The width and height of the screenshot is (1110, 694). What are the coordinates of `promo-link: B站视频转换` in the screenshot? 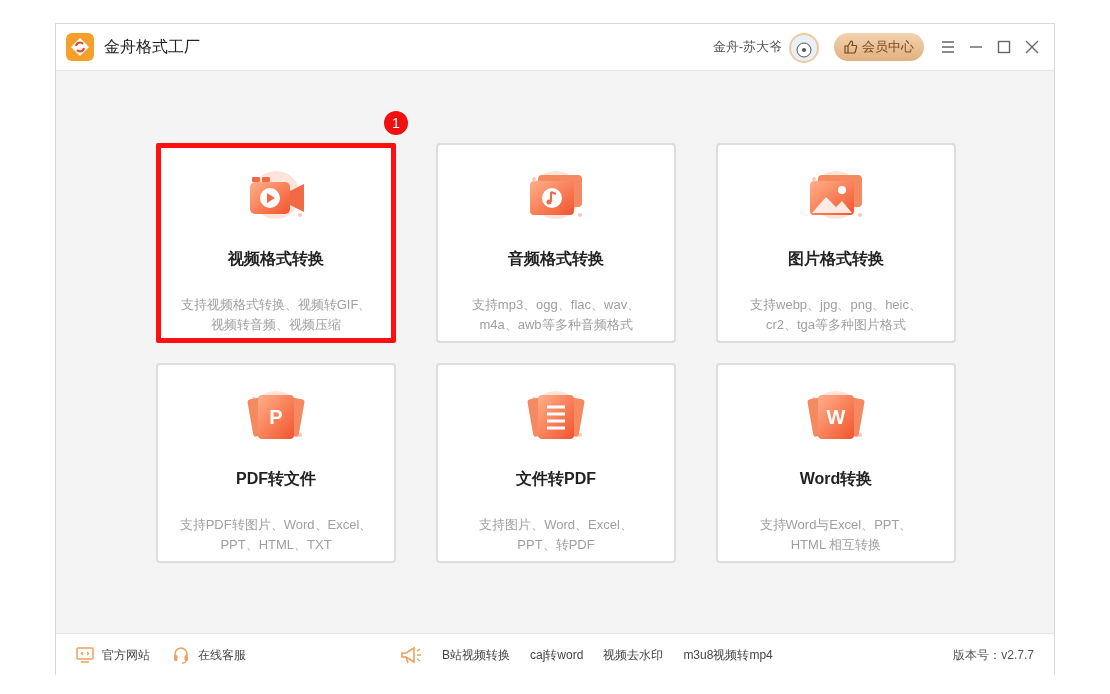 It's located at (476, 655).